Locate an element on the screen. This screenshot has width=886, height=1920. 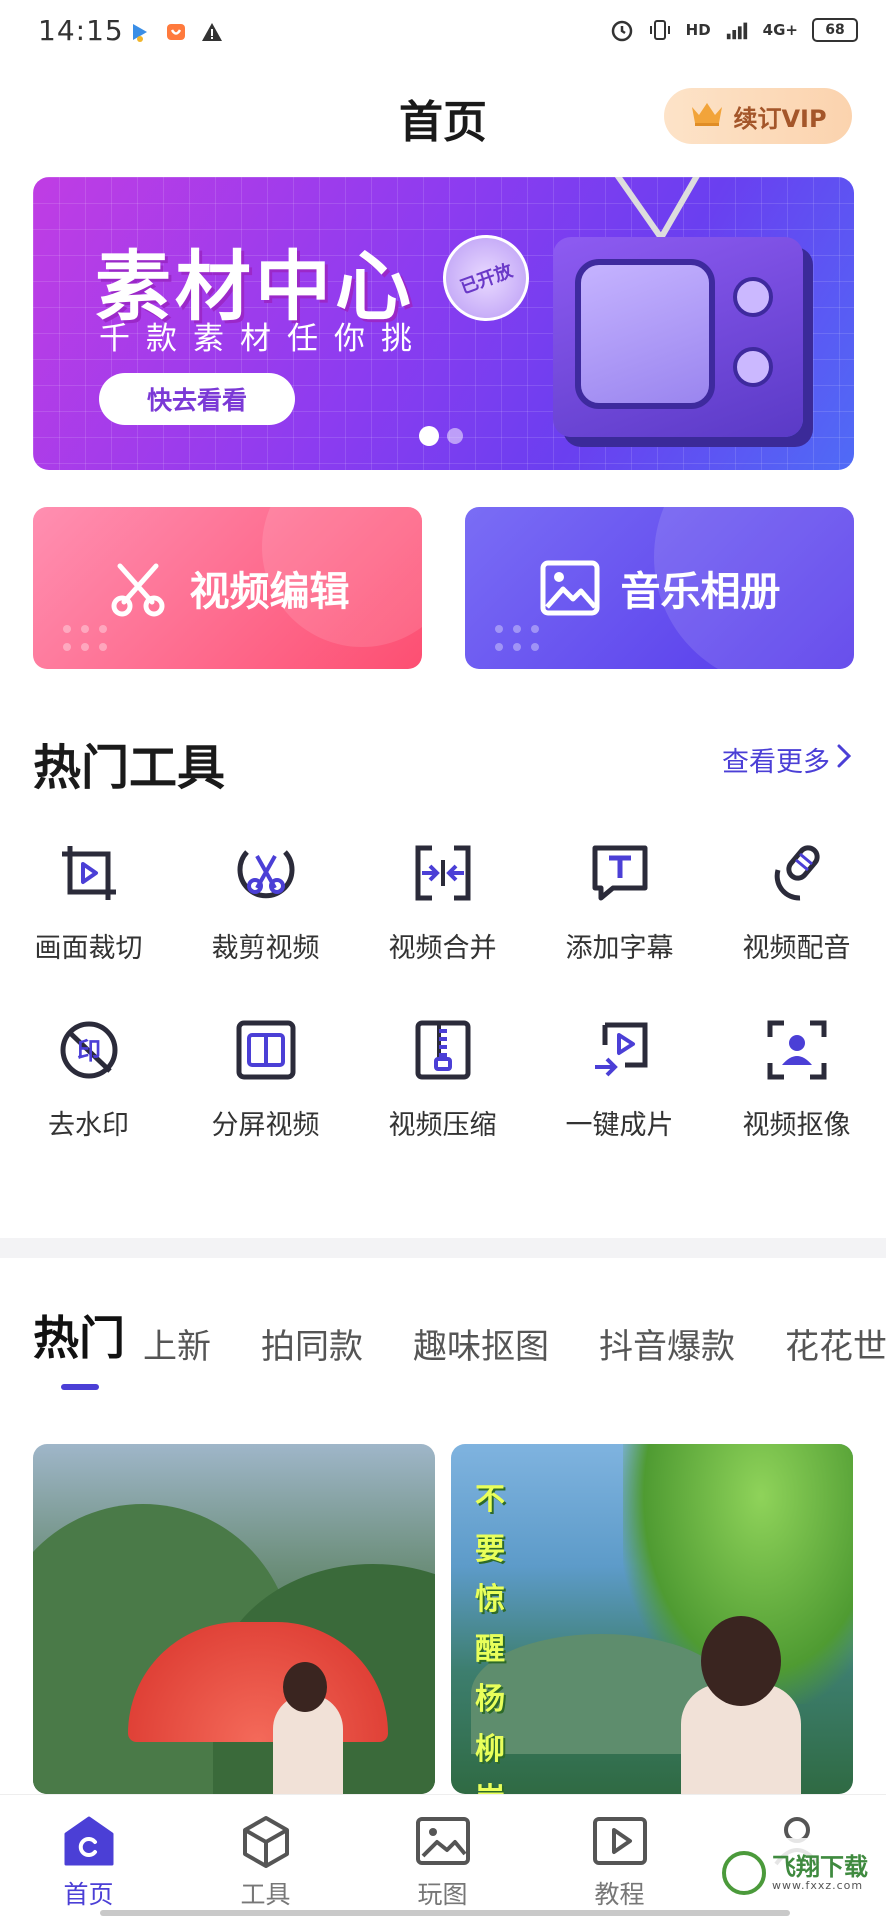
tool-crop: 画面裁切 is located at coordinates (88, 902).